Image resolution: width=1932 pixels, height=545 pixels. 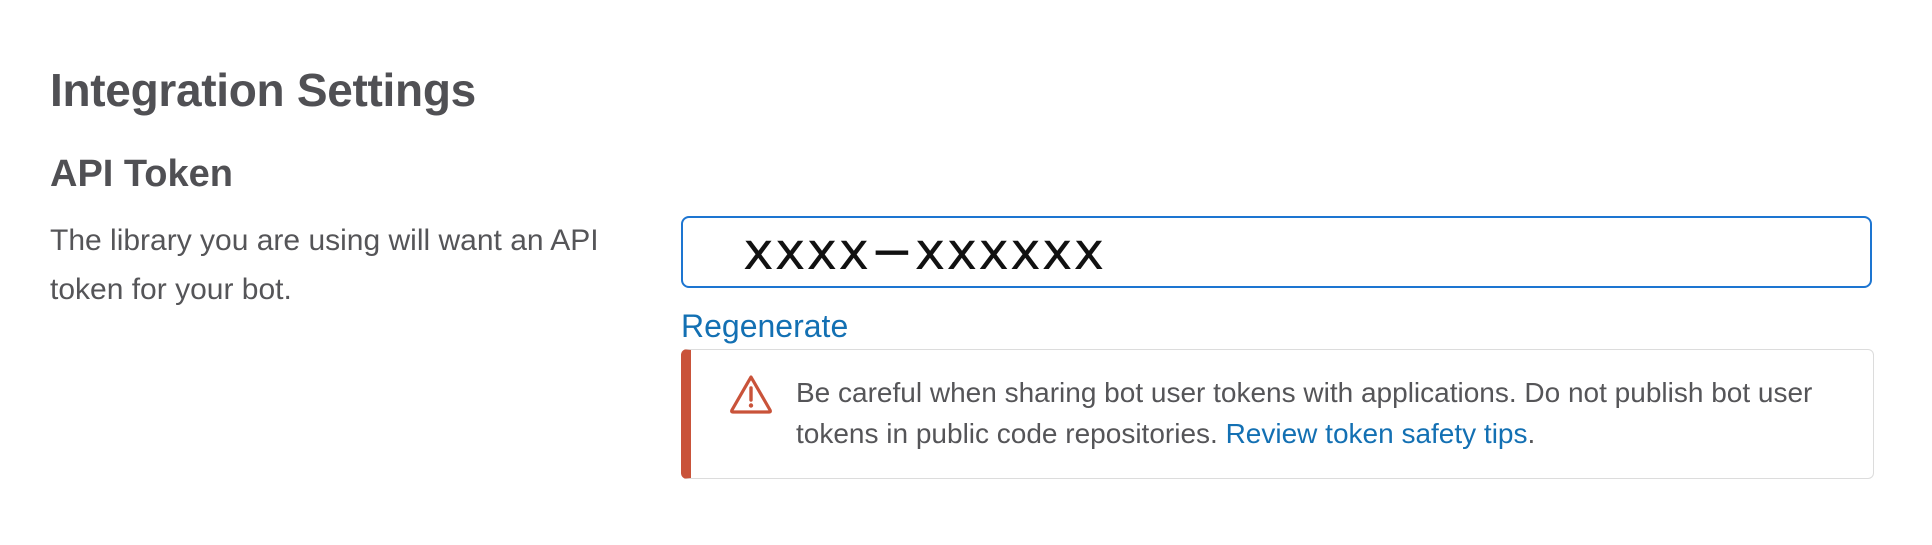 I want to click on page-title: Integration Settings, so click(x=263, y=90).